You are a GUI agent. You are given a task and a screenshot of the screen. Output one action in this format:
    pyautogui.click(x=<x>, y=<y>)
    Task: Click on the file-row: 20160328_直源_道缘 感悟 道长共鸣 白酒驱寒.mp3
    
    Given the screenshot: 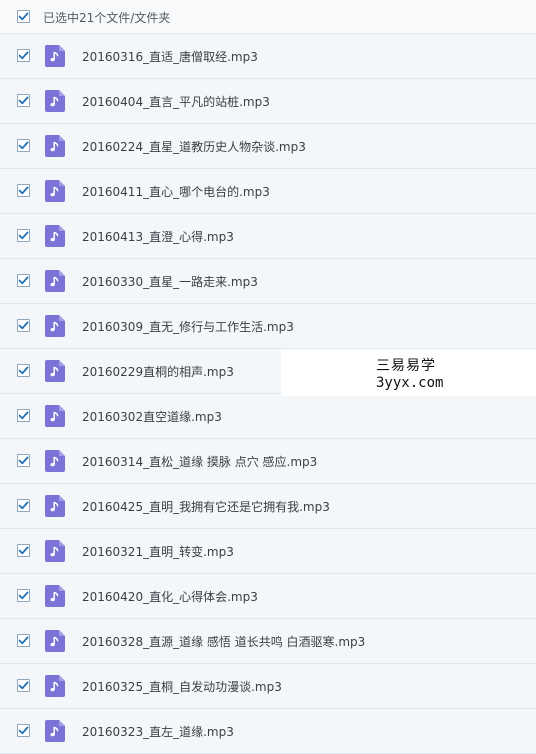 What is the action you would take?
    pyautogui.click(x=268, y=641)
    